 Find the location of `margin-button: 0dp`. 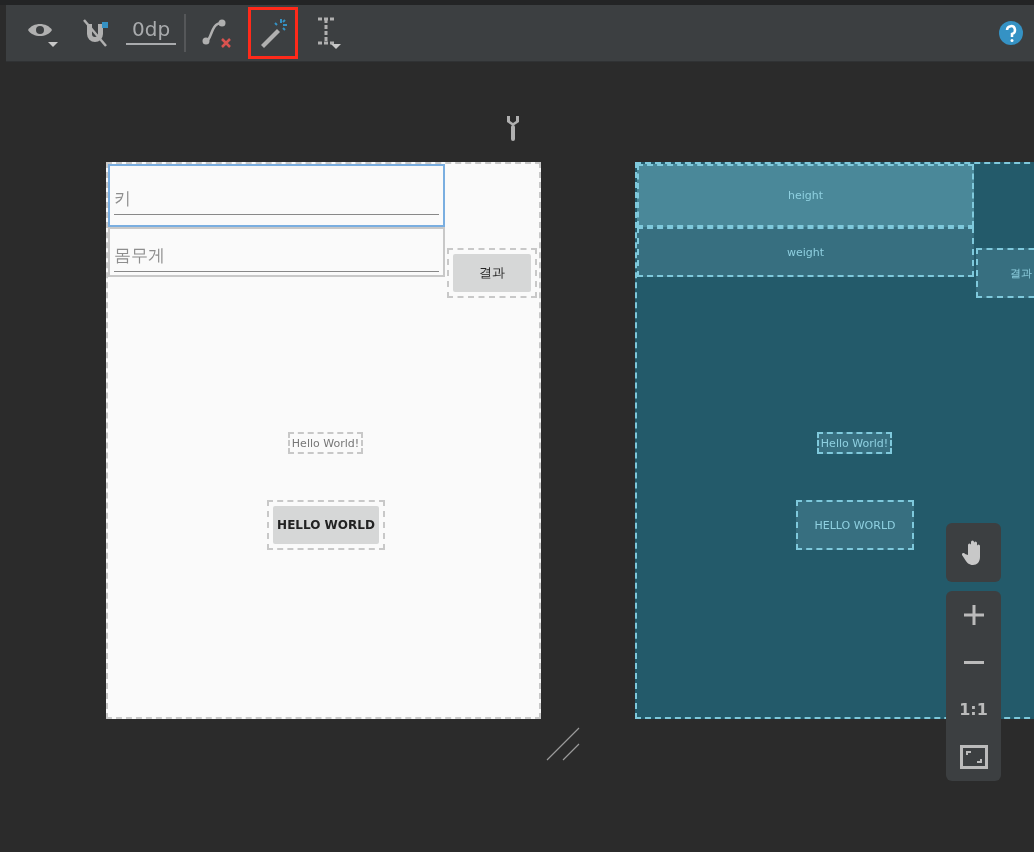

margin-button: 0dp is located at coordinates (151, 33).